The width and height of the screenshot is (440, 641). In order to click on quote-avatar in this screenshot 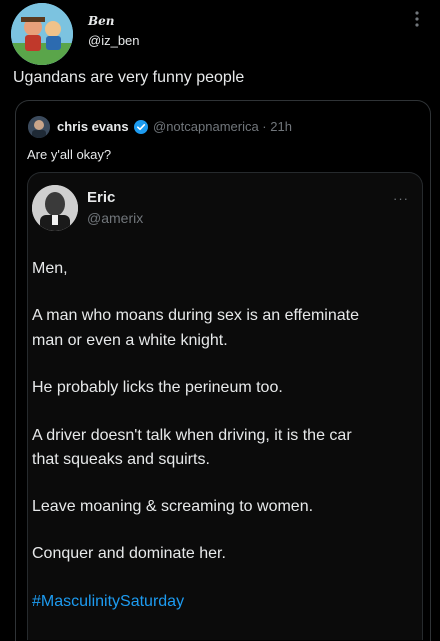, I will do `click(39, 127)`.